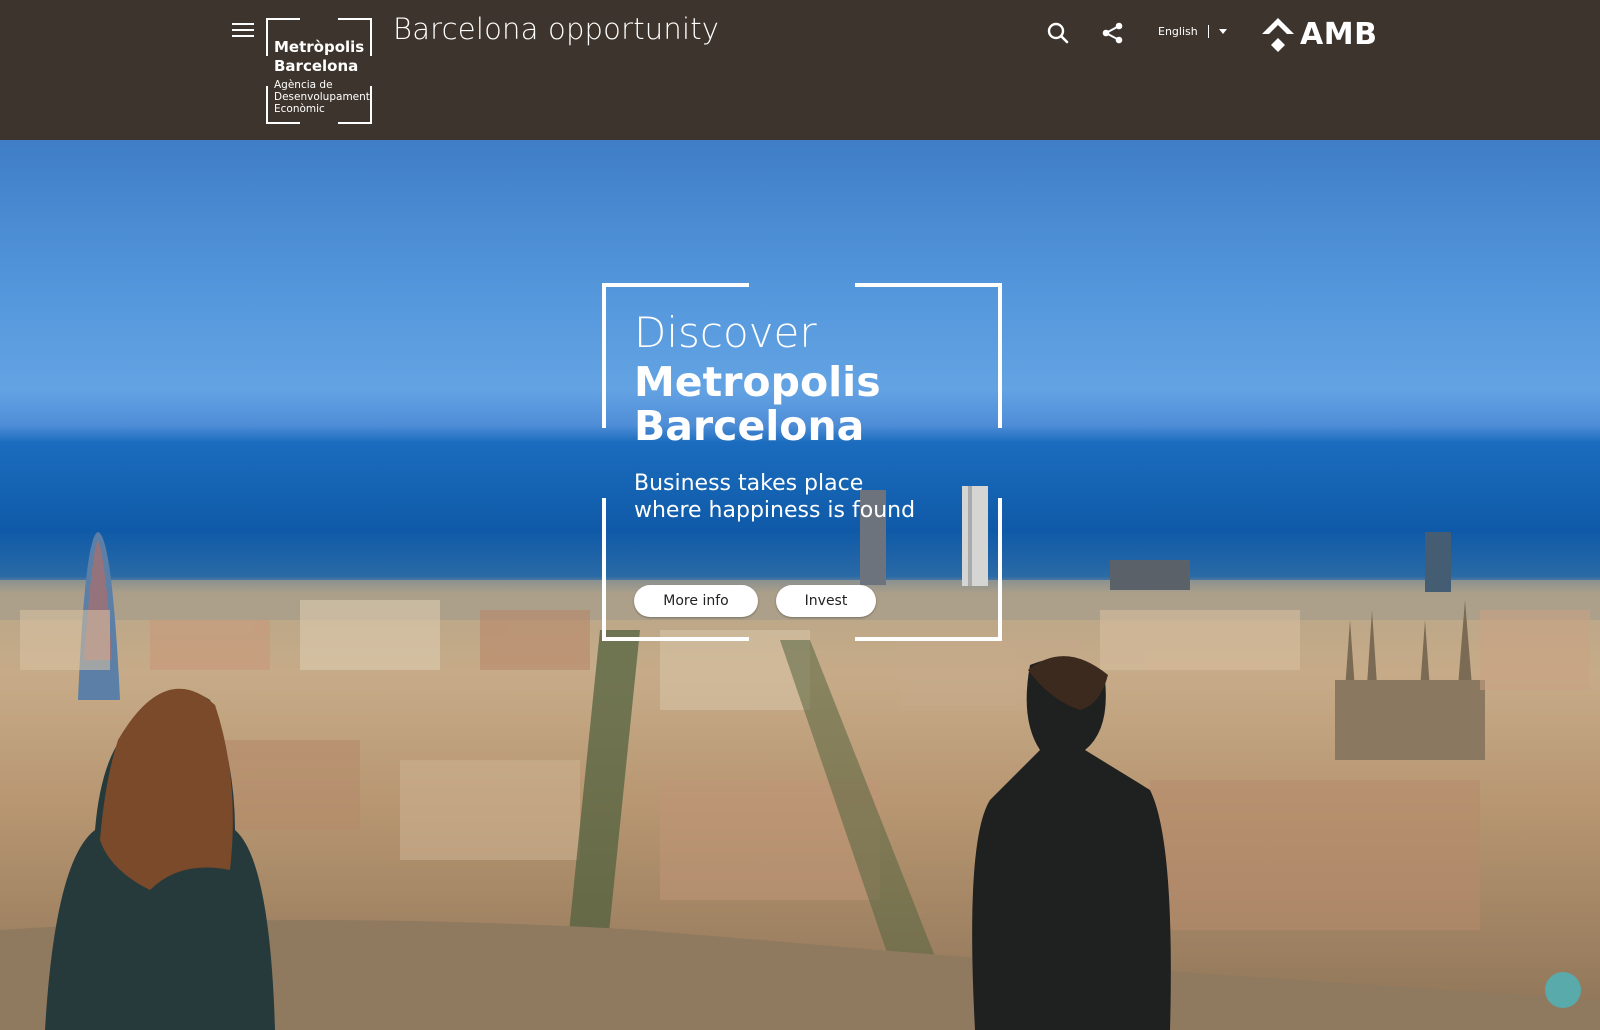 This screenshot has width=1600, height=1030. I want to click on amb-brand-text: AMB, so click(1339, 34).